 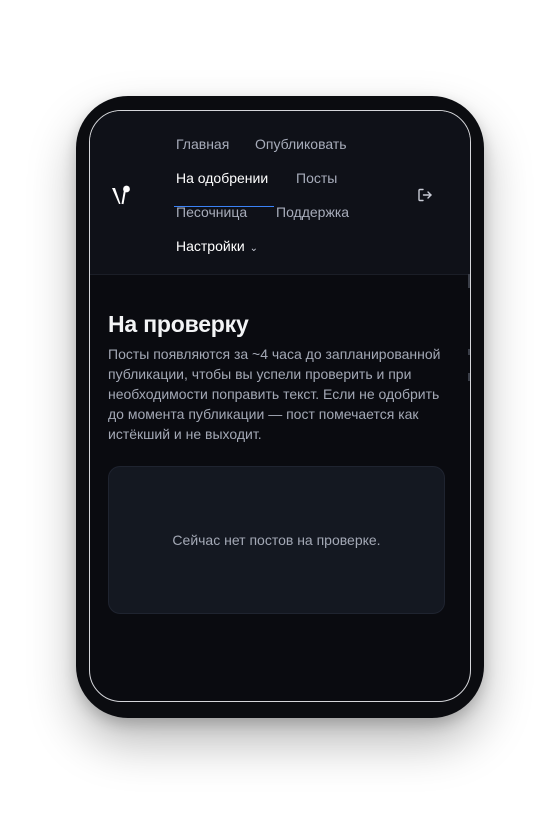 What do you see at coordinates (123, 195) in the screenshot?
I see `brand-logo` at bounding box center [123, 195].